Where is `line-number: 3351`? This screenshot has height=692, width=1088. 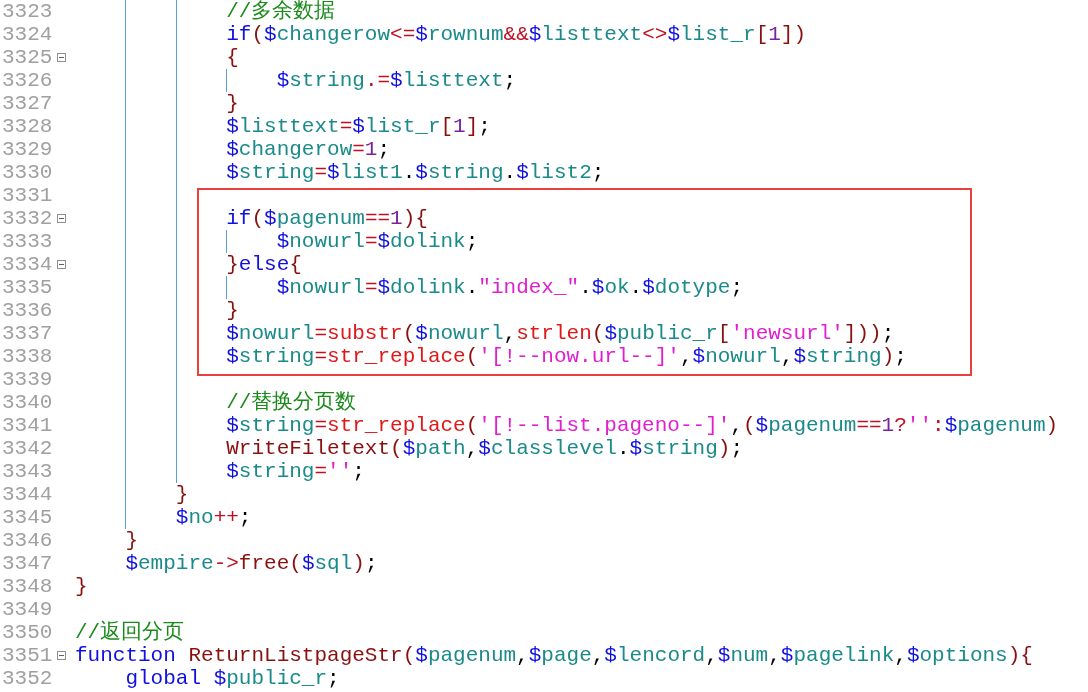
line-number: 3351 is located at coordinates (27, 655).